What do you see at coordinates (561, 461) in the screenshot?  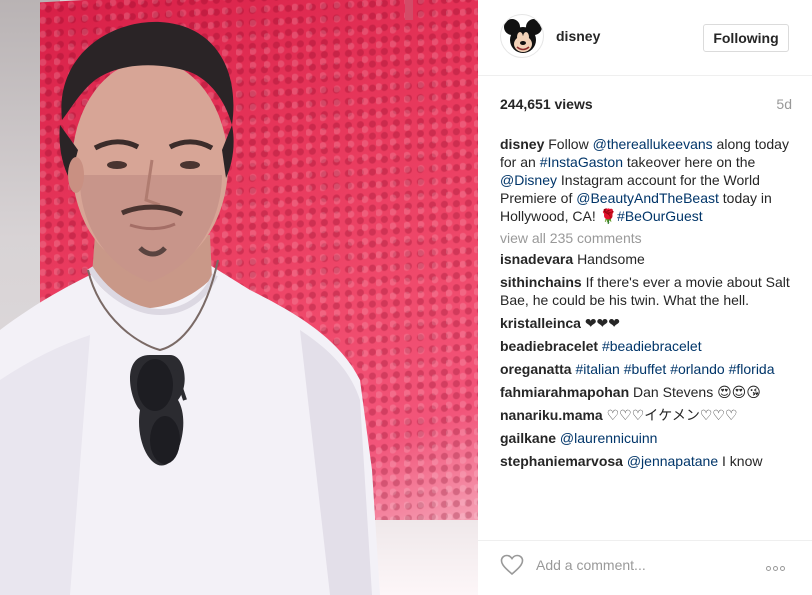 I see `comment-username: stephaniemarvosa` at bounding box center [561, 461].